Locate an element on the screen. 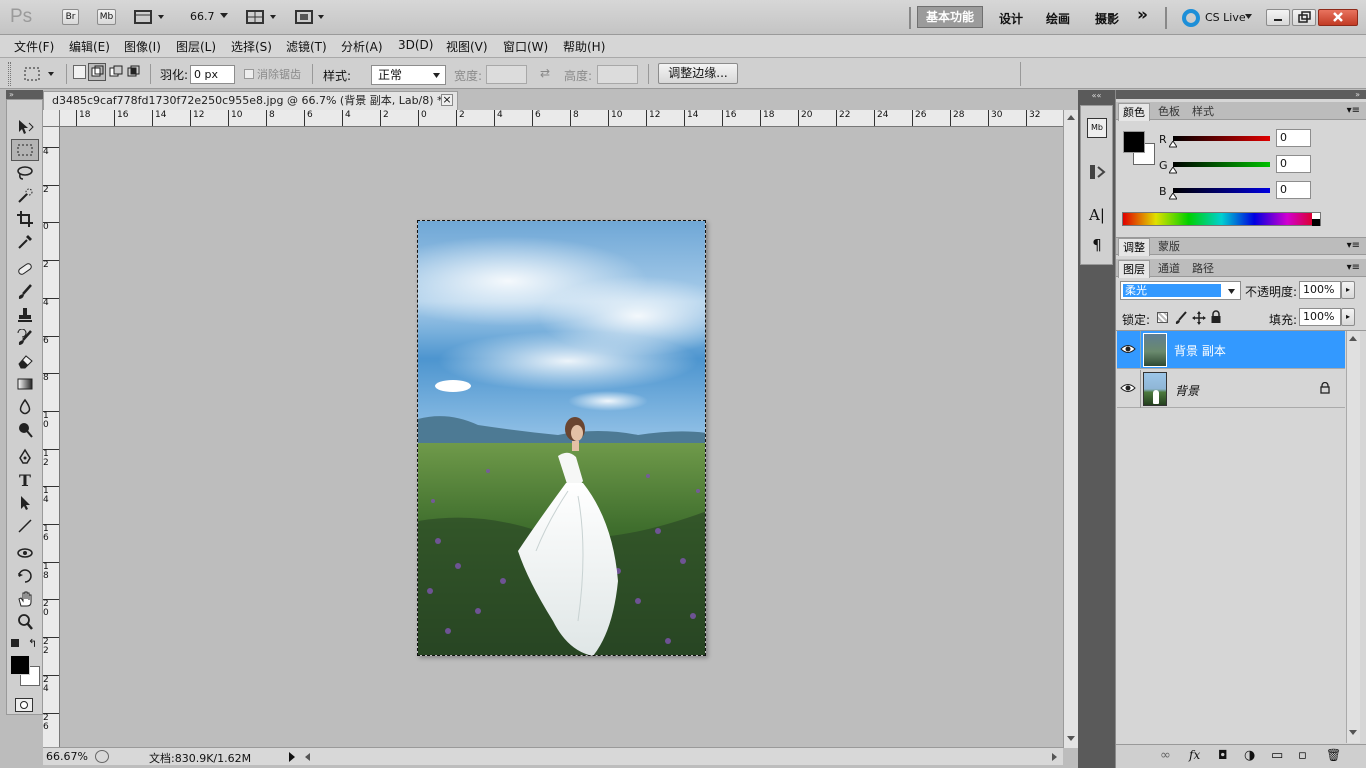  tab-paths: 路径 is located at coordinates (1203, 269).